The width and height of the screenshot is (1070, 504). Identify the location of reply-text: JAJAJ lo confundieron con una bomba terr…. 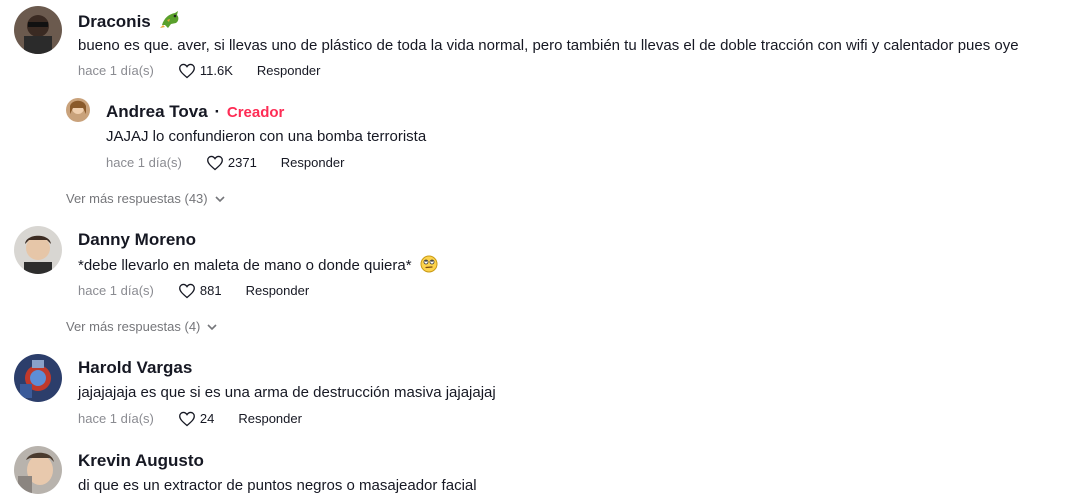
(266, 136).